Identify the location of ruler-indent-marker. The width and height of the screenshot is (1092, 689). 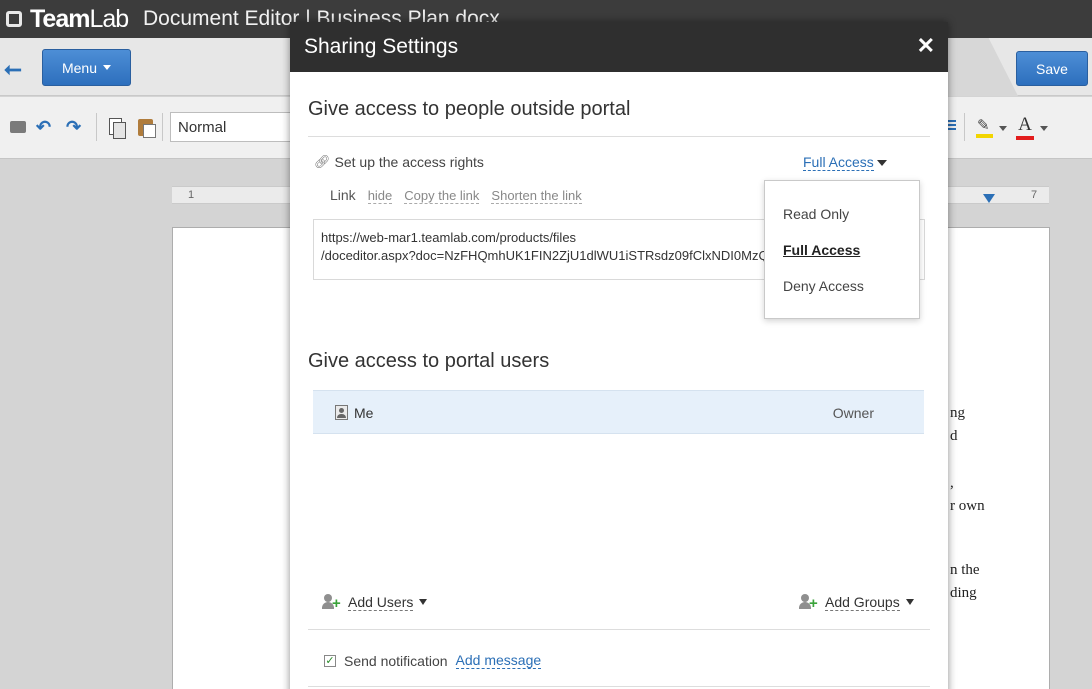
(989, 198).